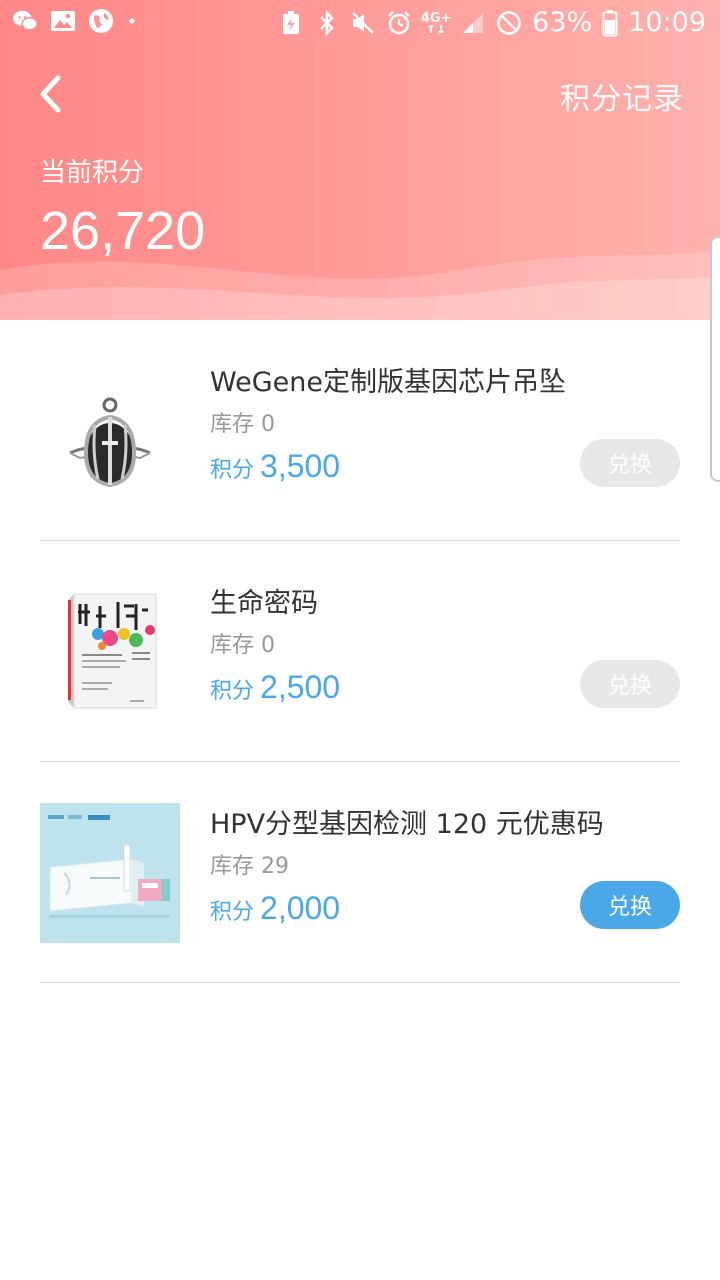 This screenshot has height=1280, width=720. What do you see at coordinates (25, 21) in the screenshot?
I see `wechat-icon` at bounding box center [25, 21].